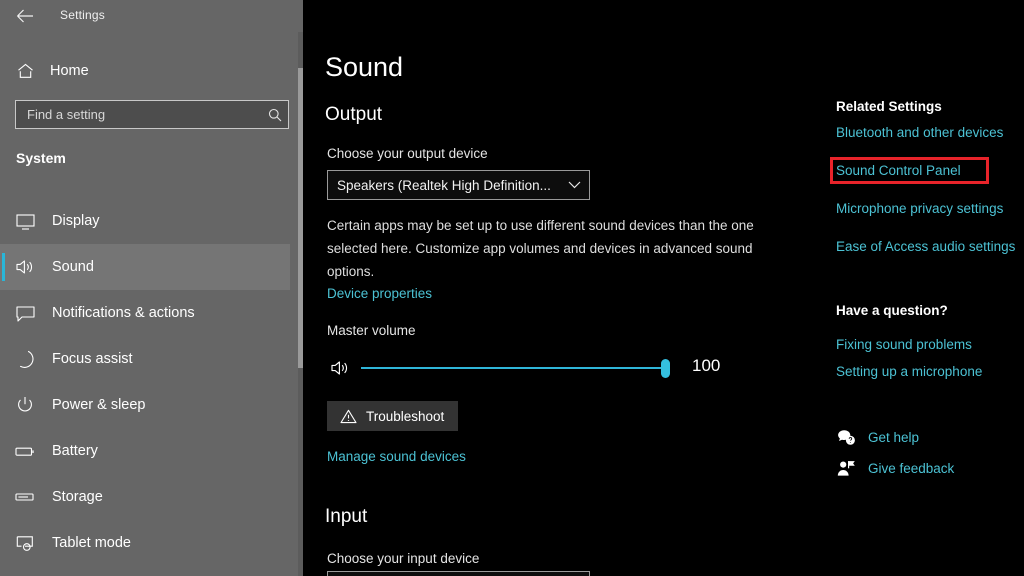  Describe the element at coordinates (892, 310) in the screenshot. I see `have-a-question-header: Have a question?` at that location.